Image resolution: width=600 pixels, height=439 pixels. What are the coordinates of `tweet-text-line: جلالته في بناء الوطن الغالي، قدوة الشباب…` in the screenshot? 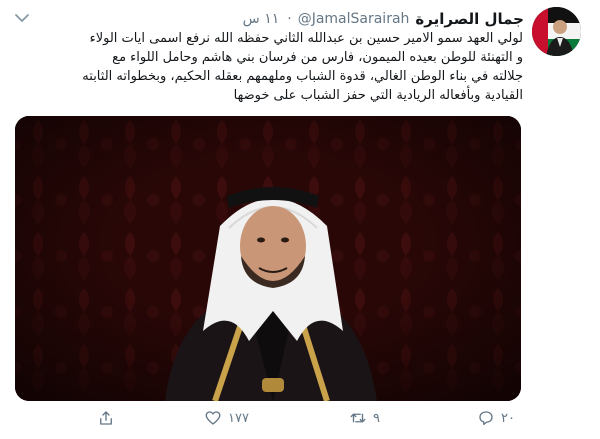 It's located at (302, 76).